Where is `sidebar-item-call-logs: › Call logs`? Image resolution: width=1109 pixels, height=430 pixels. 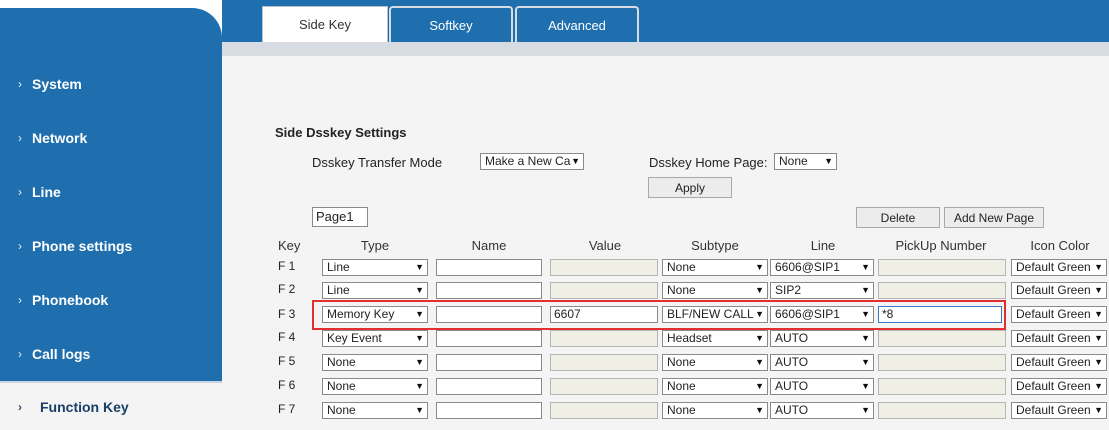 sidebar-item-call-logs: › Call logs is located at coordinates (111, 354).